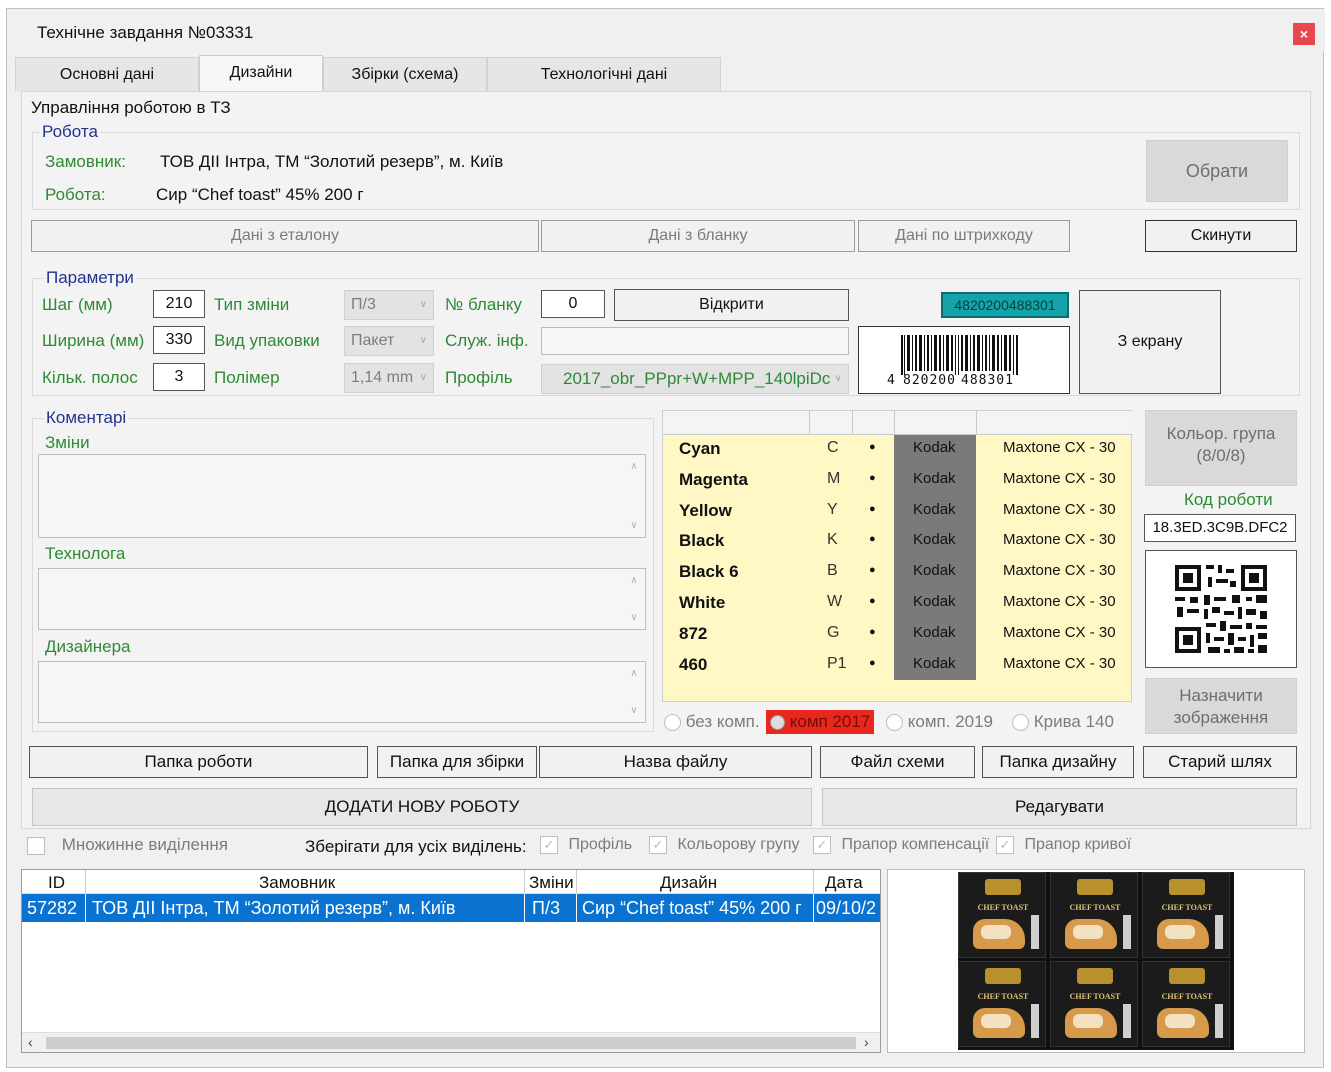 This screenshot has width=1331, height=1072. I want to click on curve-140-option: Крива 140, so click(1063, 722).